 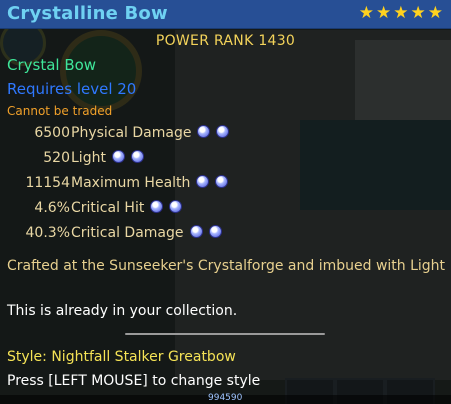 I want to click on stat-label: Critical Damage, so click(x=127, y=233).